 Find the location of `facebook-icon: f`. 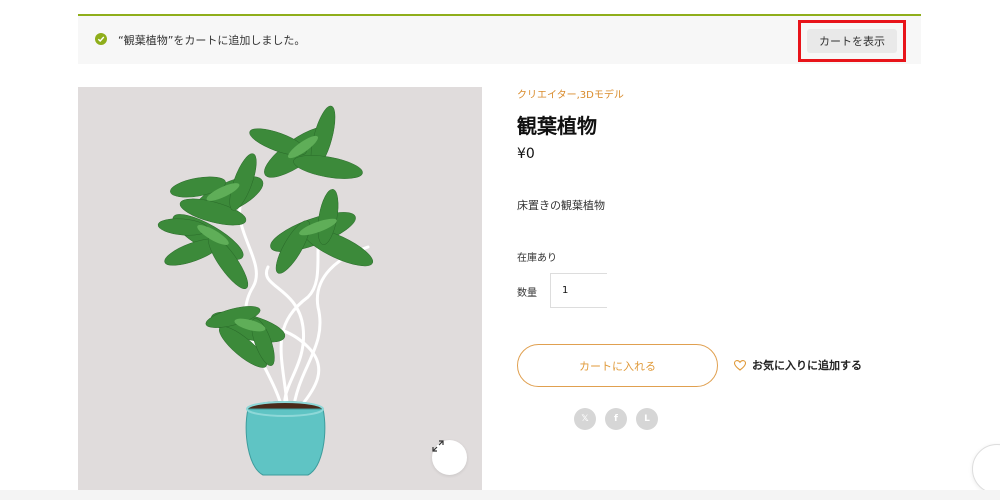

facebook-icon: f is located at coordinates (616, 419).